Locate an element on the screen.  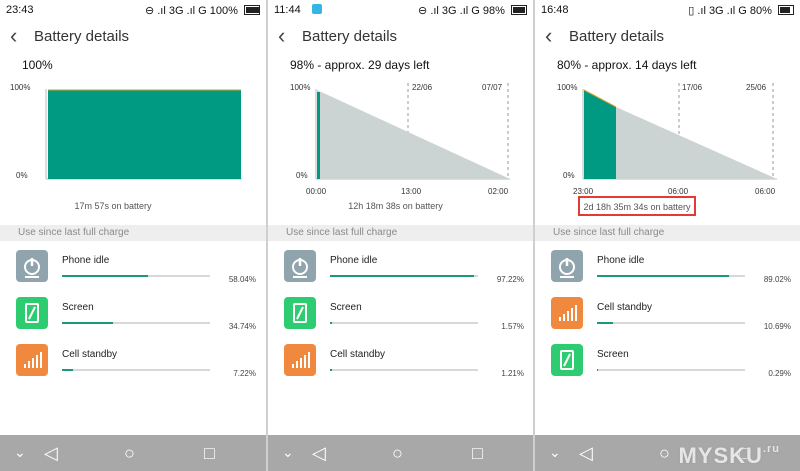
x-axis-label: 00:00 is located at coordinates (316, 191).